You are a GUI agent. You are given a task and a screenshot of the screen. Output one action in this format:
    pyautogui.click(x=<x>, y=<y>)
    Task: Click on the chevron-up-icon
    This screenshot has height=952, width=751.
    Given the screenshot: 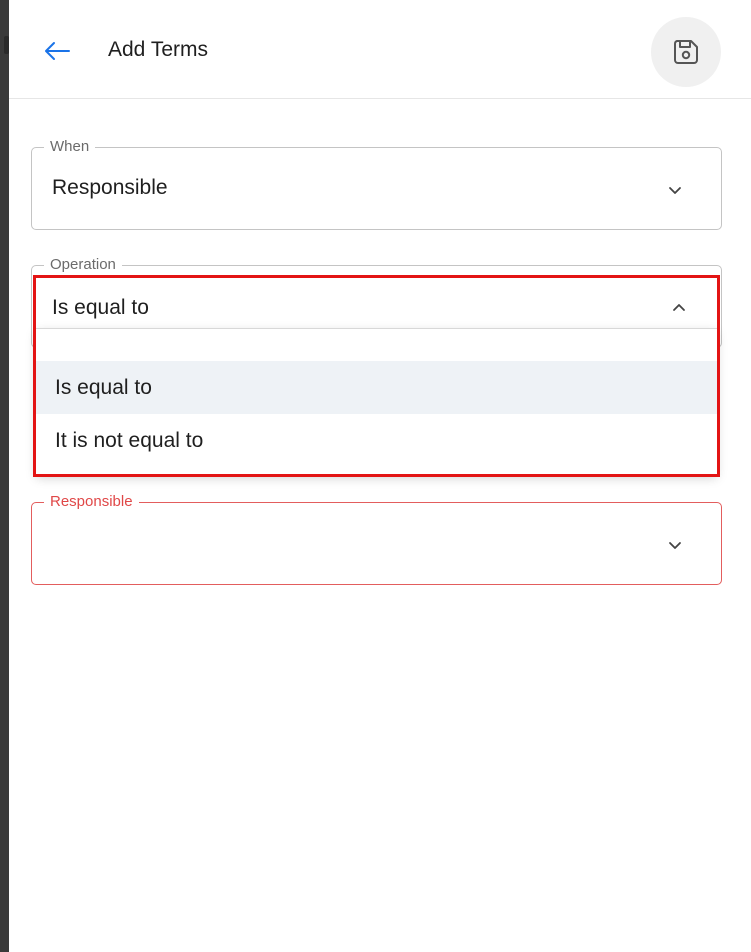 What is the action you would take?
    pyautogui.click(x=679, y=307)
    